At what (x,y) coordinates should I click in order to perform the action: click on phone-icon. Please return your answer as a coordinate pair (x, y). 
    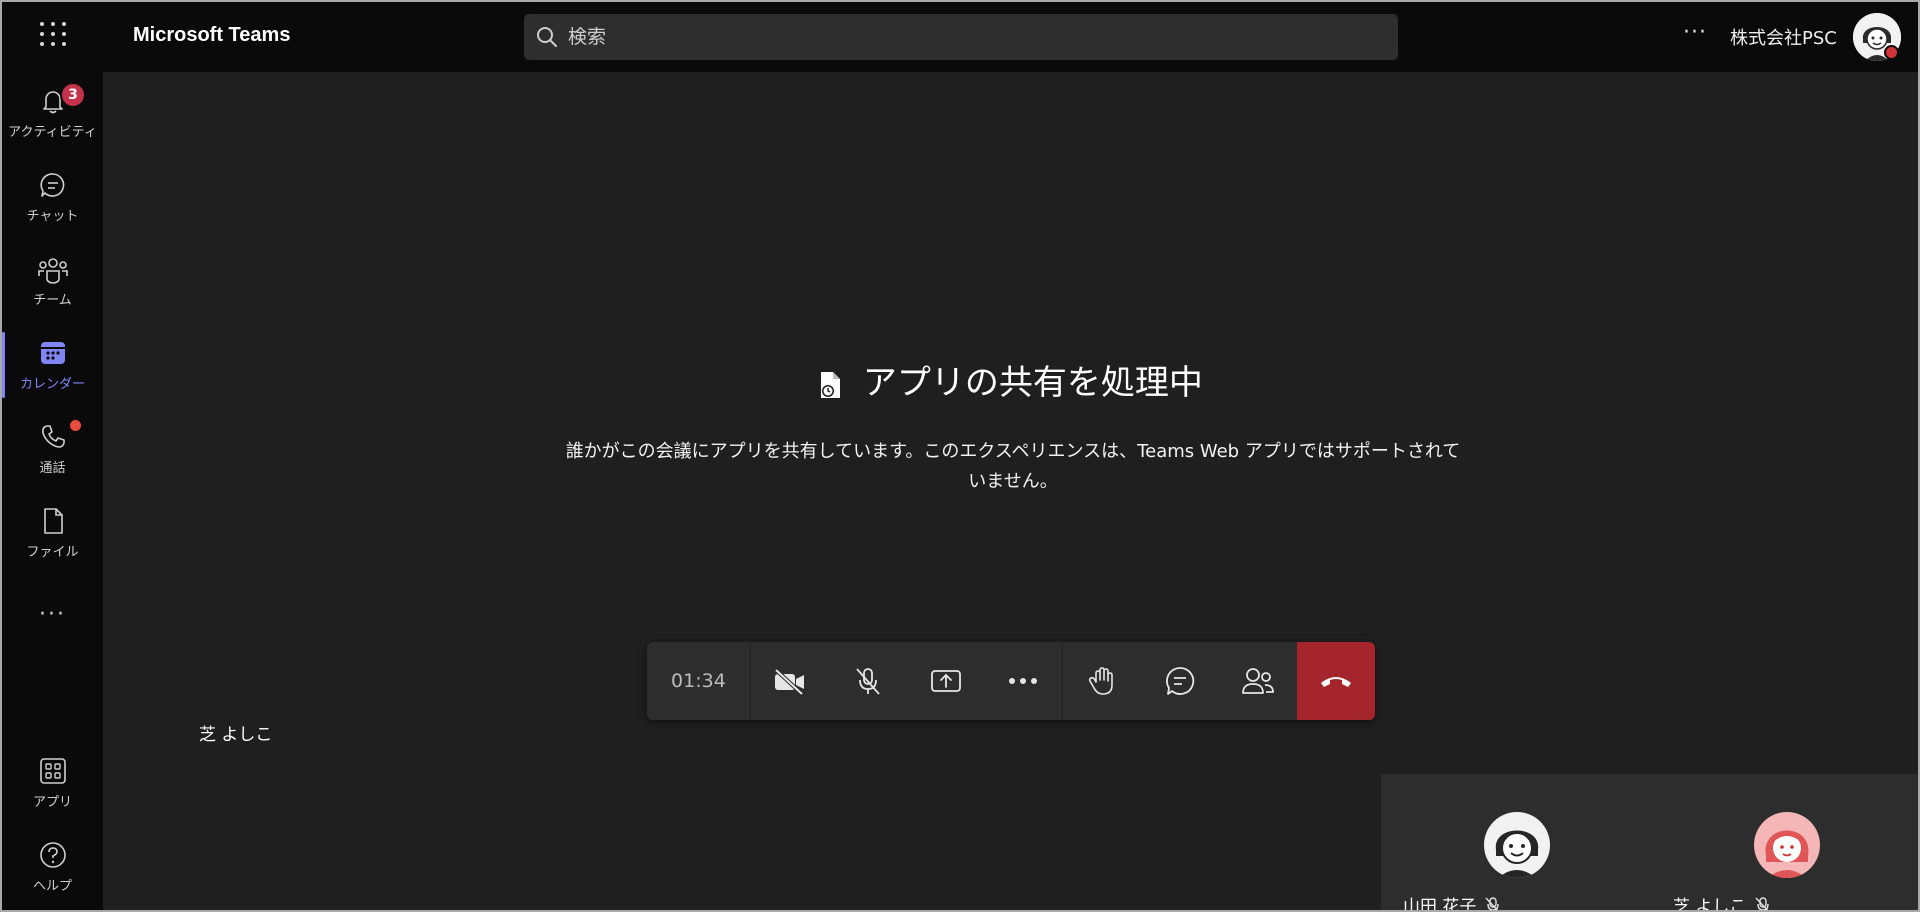
    Looking at the image, I should click on (53, 436).